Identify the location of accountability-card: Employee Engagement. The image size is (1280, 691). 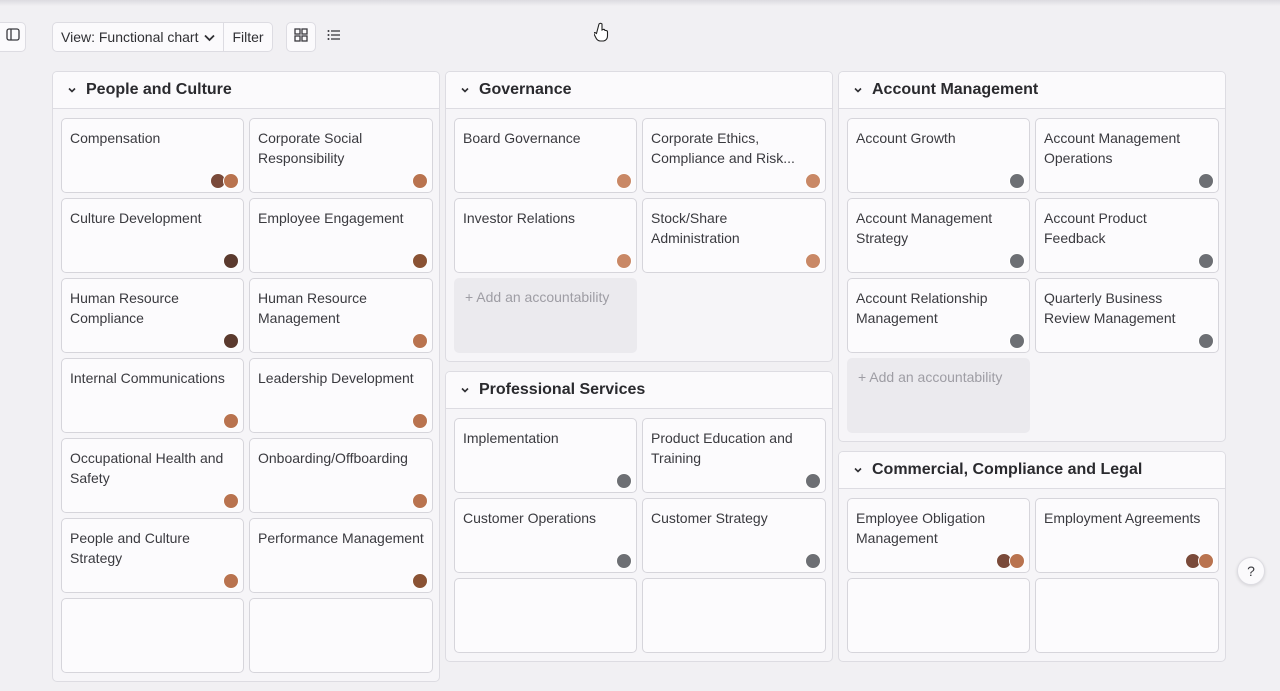
(341, 235).